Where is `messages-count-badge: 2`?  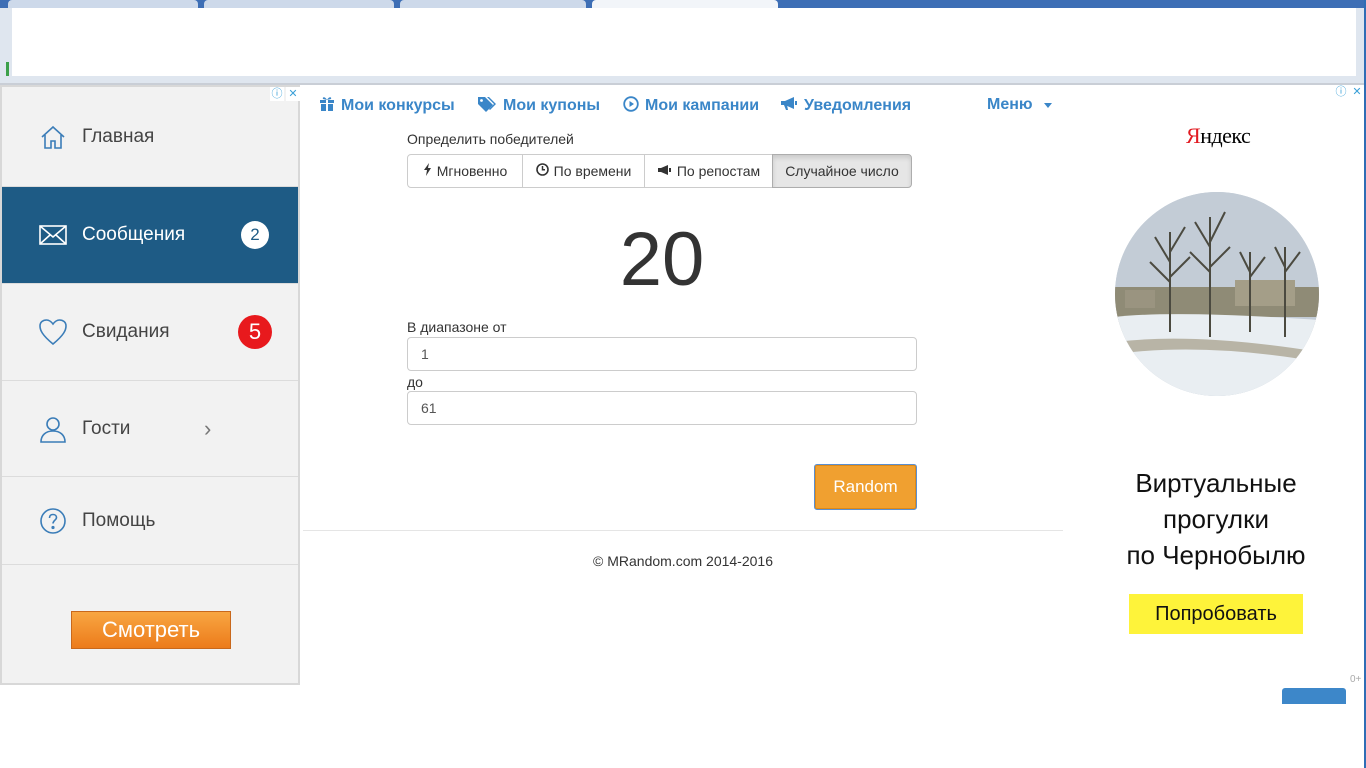 messages-count-badge: 2 is located at coordinates (255, 235).